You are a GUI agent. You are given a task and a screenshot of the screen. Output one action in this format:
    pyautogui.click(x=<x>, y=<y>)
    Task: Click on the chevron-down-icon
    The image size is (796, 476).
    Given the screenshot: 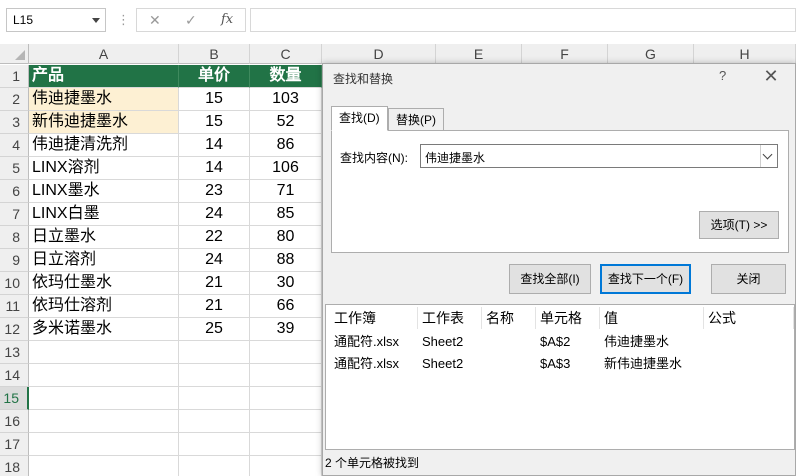 What is the action you would take?
    pyautogui.click(x=96, y=20)
    